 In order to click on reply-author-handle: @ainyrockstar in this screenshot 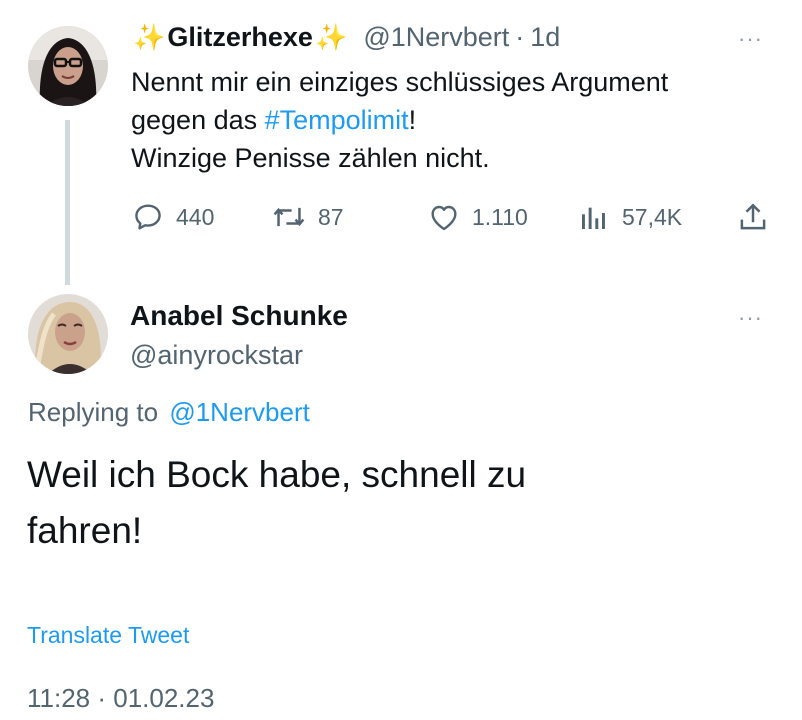, I will do `click(216, 355)`.